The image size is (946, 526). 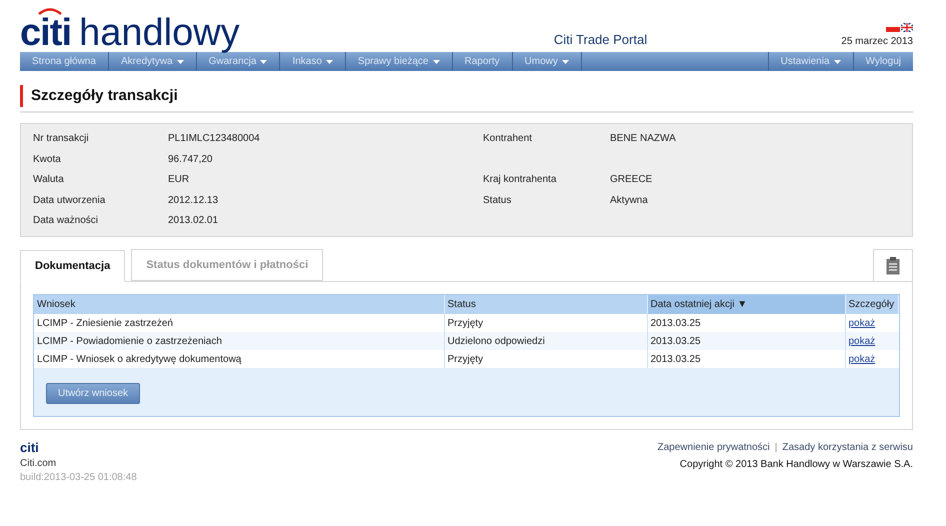 I want to click on field-label: Kraj kontrahenta, so click(x=520, y=180).